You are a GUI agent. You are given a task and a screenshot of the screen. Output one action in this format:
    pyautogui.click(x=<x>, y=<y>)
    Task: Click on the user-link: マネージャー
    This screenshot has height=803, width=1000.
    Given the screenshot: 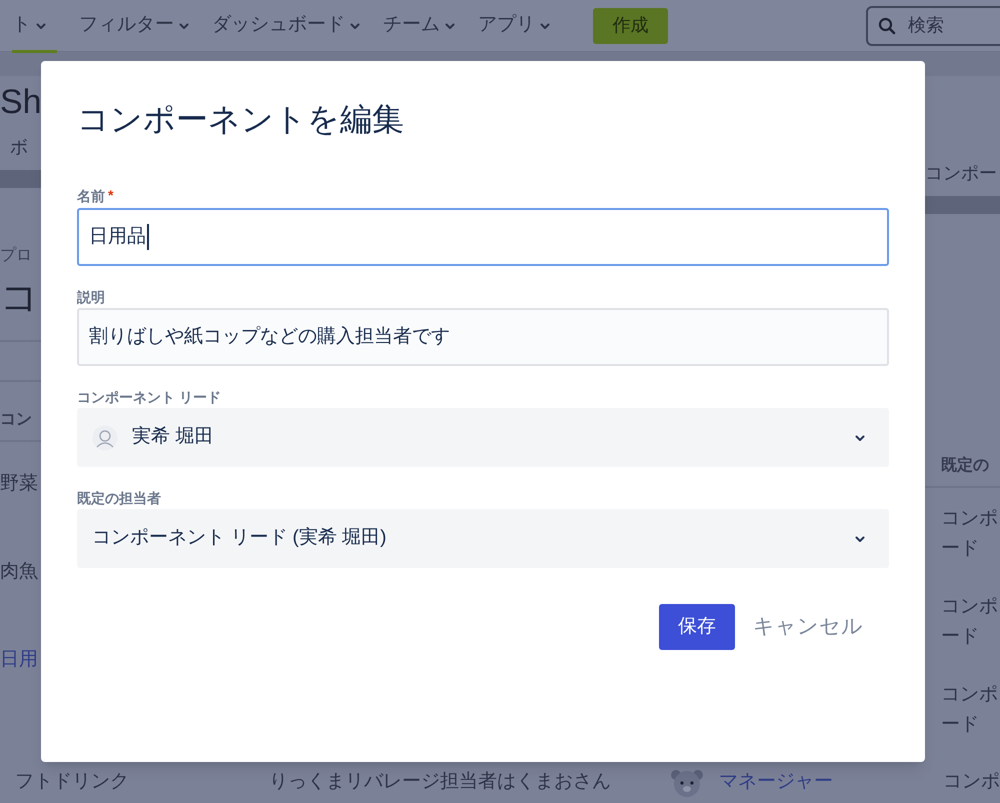 What is the action you would take?
    pyautogui.click(x=831, y=782)
    